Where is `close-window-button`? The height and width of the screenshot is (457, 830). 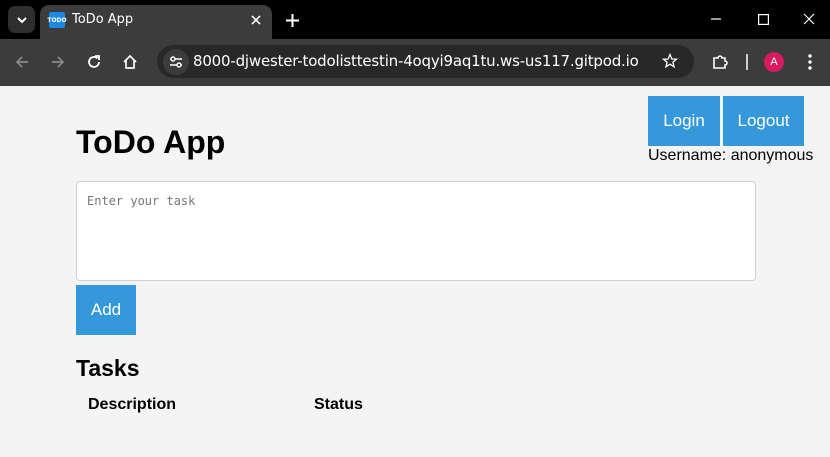
close-window-button is located at coordinates (809, 19).